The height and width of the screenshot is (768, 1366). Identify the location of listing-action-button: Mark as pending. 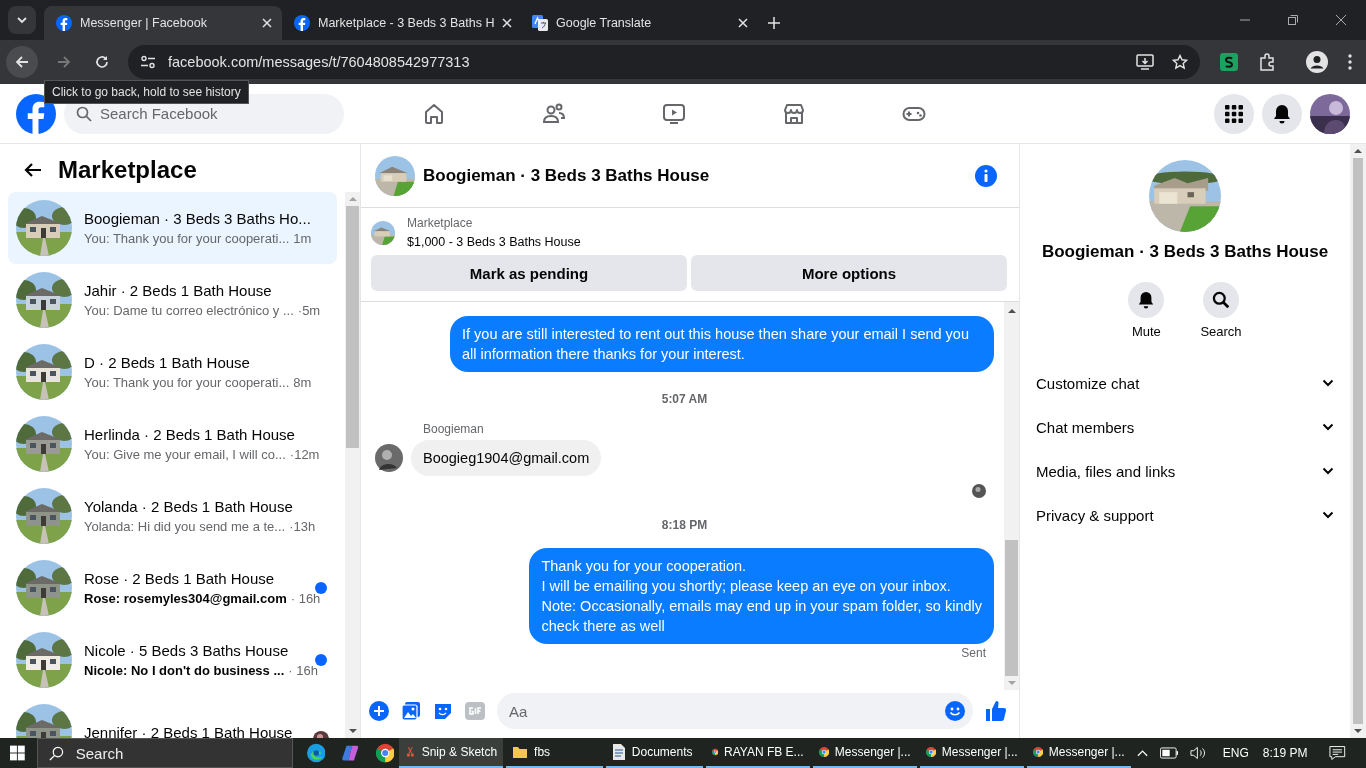
(529, 273).